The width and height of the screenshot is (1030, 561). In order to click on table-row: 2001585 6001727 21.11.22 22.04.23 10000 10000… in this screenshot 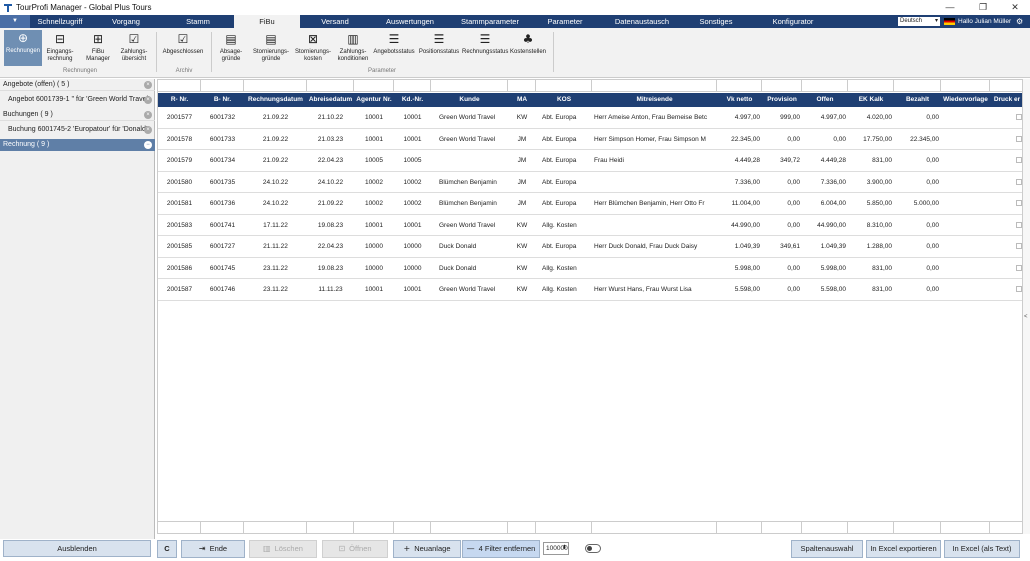, I will do `click(590, 247)`.